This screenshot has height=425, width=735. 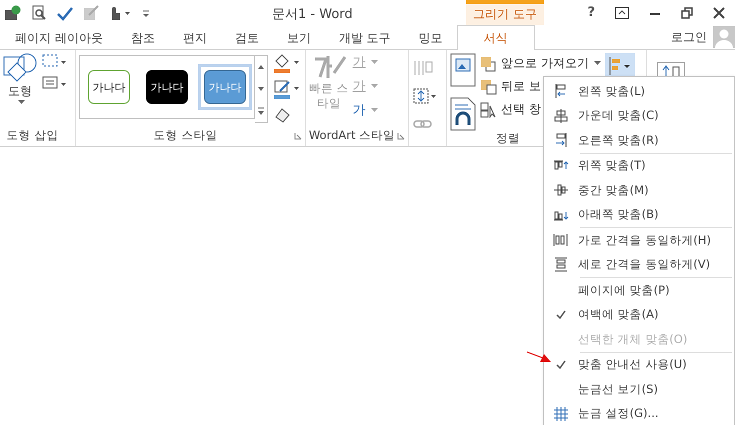 I want to click on position-icon, so click(x=463, y=70).